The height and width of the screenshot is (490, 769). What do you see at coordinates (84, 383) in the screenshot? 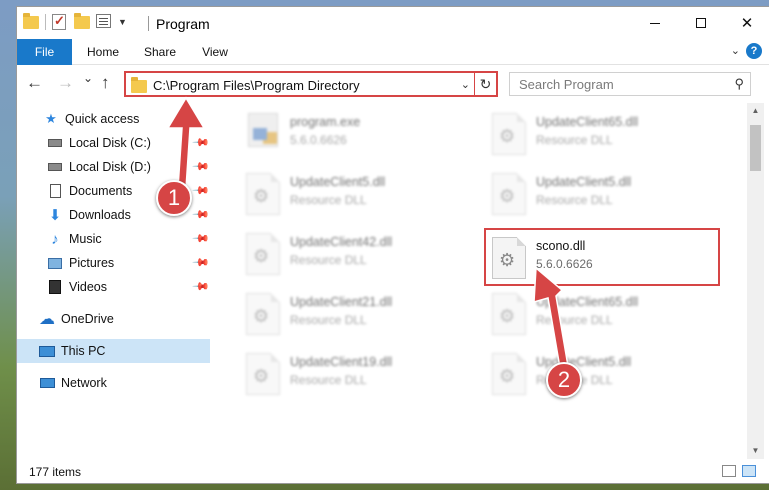
I see `sidebar-item-label: Network` at bounding box center [84, 383].